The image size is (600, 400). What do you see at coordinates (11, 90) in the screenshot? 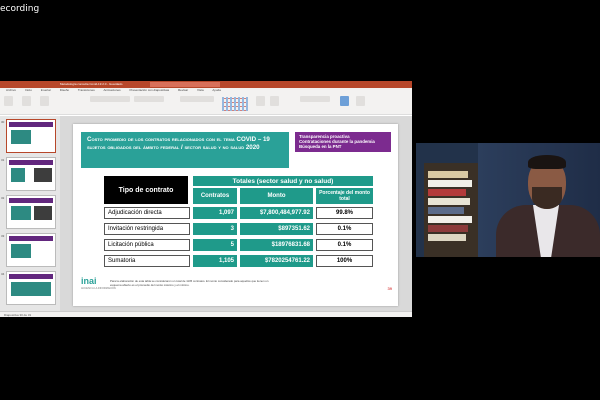
I see `tab-archivo: Archivo` at bounding box center [11, 90].